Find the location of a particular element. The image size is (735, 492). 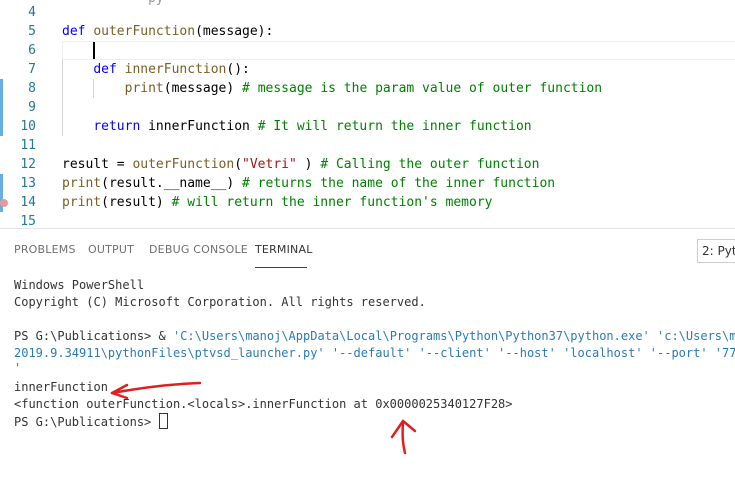

tab-problems: PROBLEMS is located at coordinates (45, 249).